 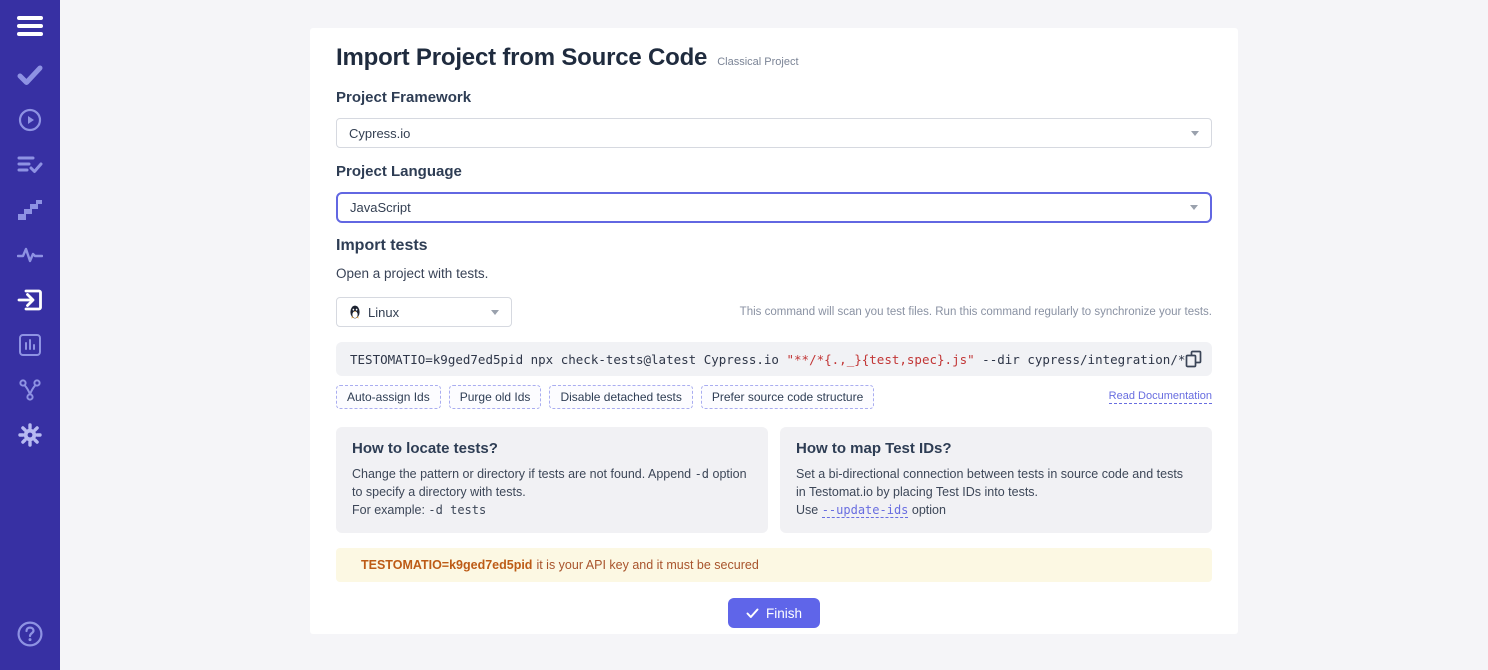 What do you see at coordinates (809, 509) in the screenshot?
I see `text: Use` at bounding box center [809, 509].